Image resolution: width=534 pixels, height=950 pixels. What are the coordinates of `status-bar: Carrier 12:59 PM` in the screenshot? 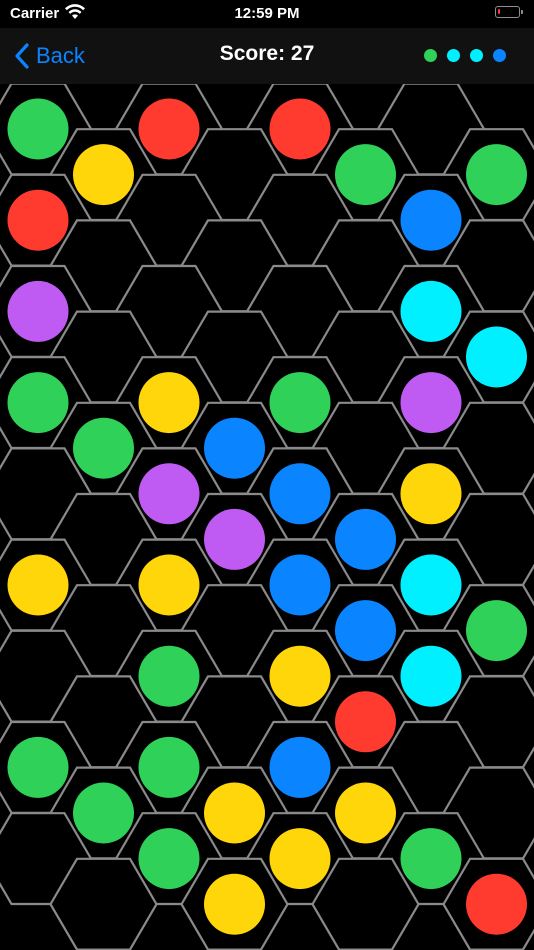 It's located at (267, 14).